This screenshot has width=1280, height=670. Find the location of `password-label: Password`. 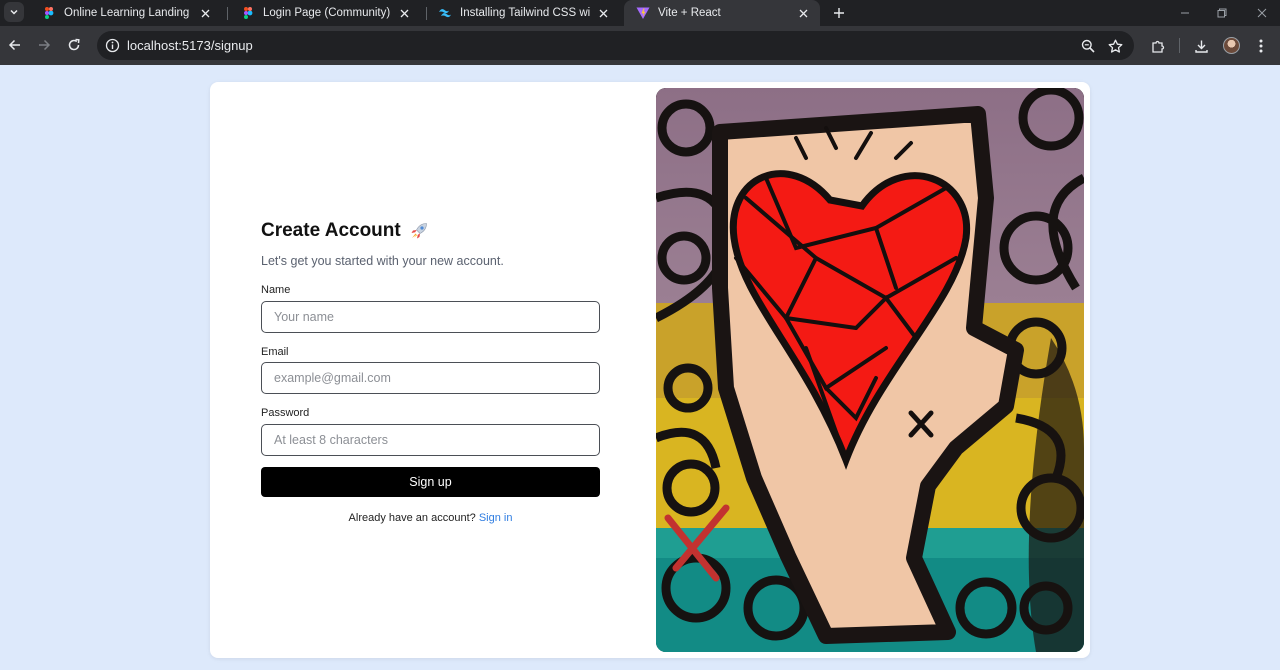

password-label: Password is located at coordinates (285, 413).